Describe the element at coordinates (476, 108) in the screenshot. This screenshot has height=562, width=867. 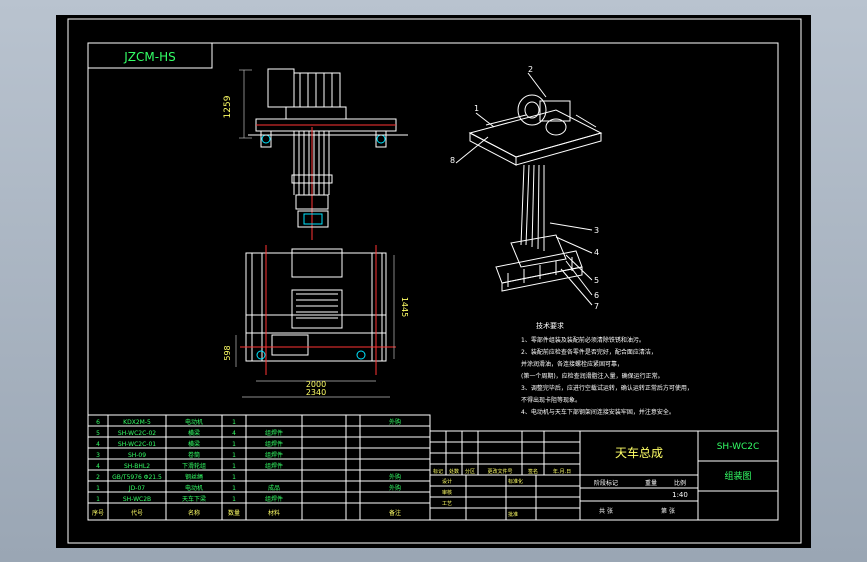
I see `callout-1: 1` at that location.